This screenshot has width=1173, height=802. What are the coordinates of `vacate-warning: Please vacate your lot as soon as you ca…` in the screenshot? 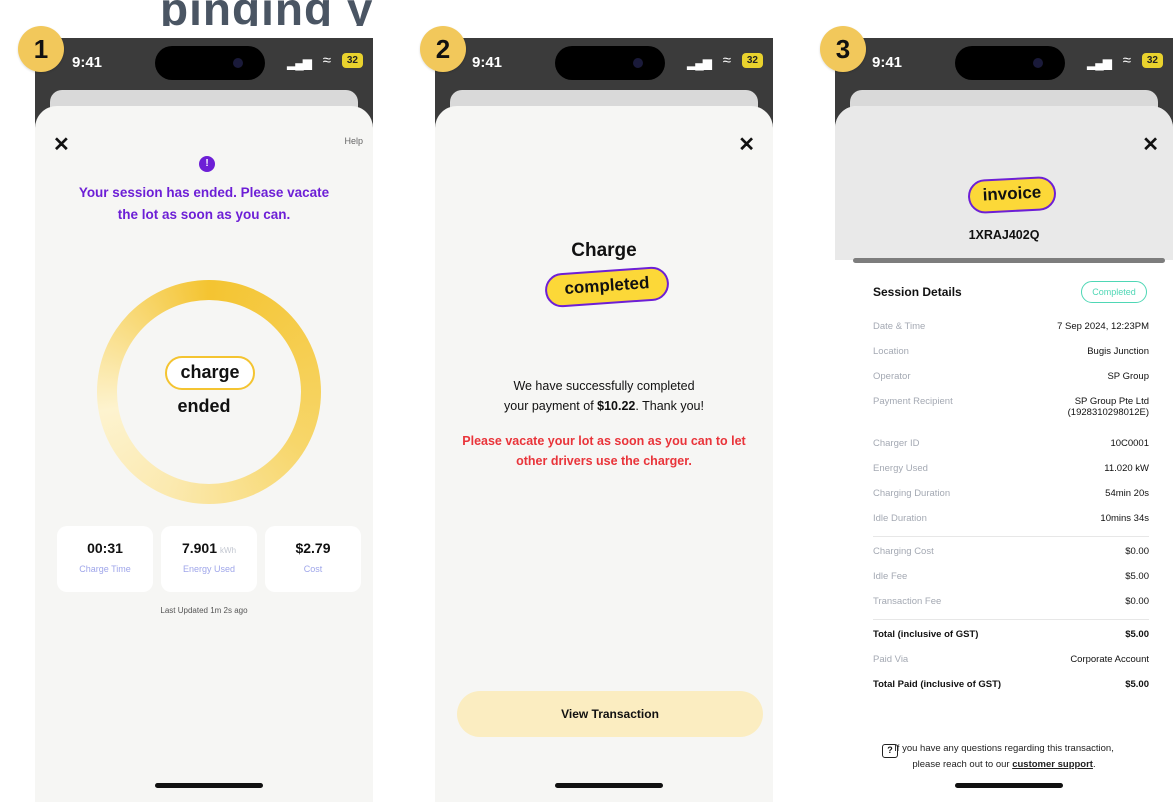 It's located at (604, 451).